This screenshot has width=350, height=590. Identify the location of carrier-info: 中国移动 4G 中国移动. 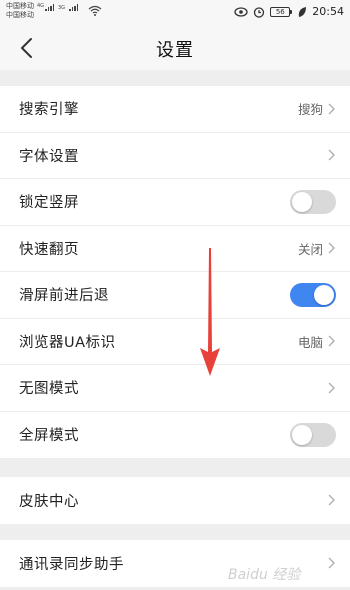
(25, 11).